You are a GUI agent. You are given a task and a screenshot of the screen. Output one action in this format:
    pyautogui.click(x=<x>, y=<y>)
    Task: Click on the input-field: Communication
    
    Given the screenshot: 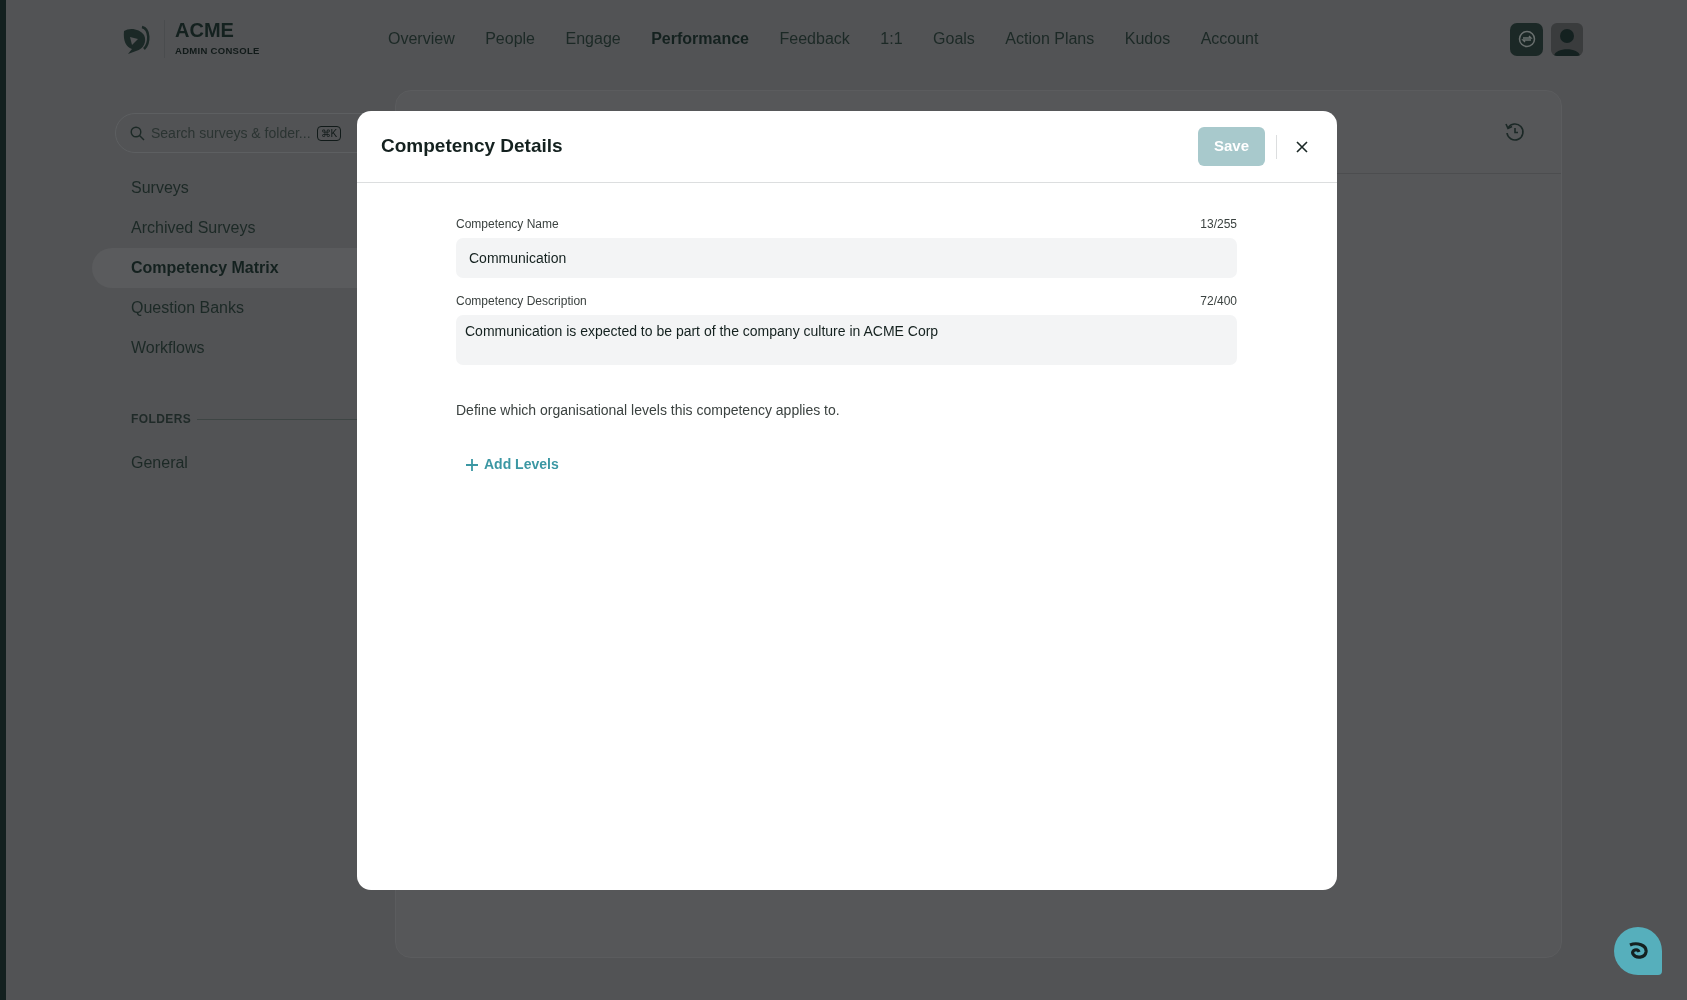 What is the action you would take?
    pyautogui.click(x=846, y=258)
    